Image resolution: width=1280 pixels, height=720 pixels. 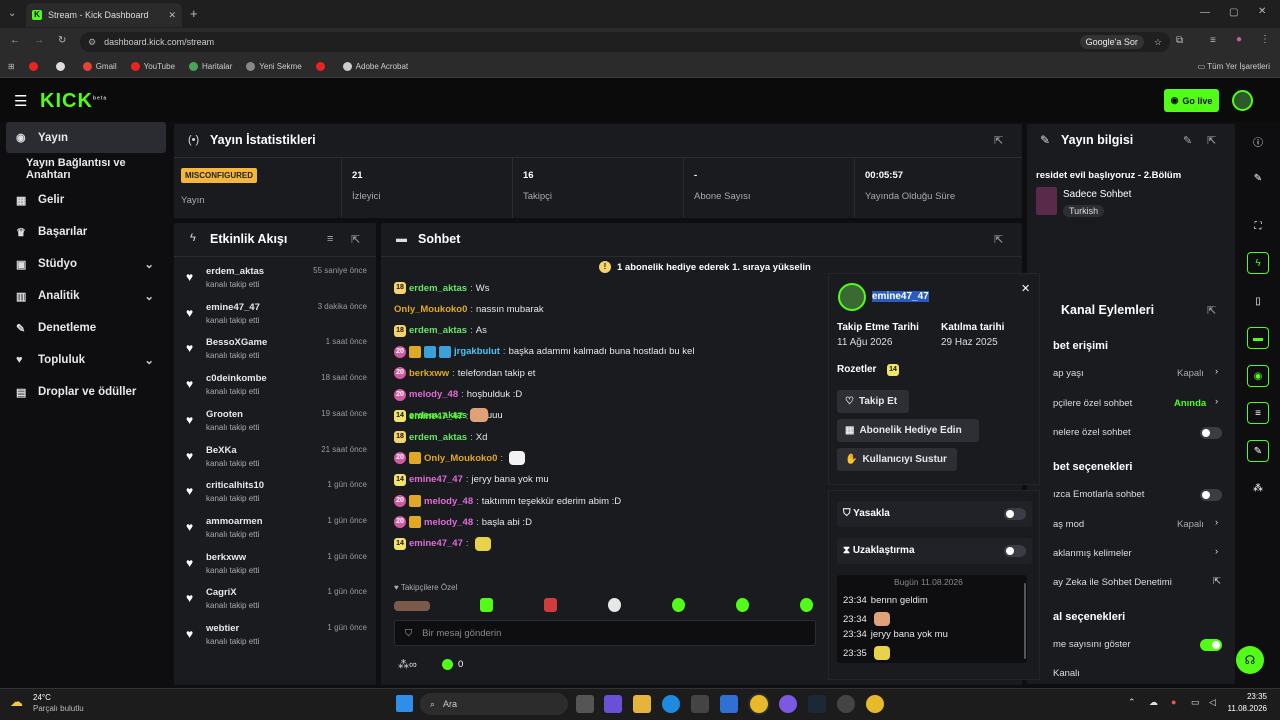 I want to click on store-icon, so click(x=700, y=704).